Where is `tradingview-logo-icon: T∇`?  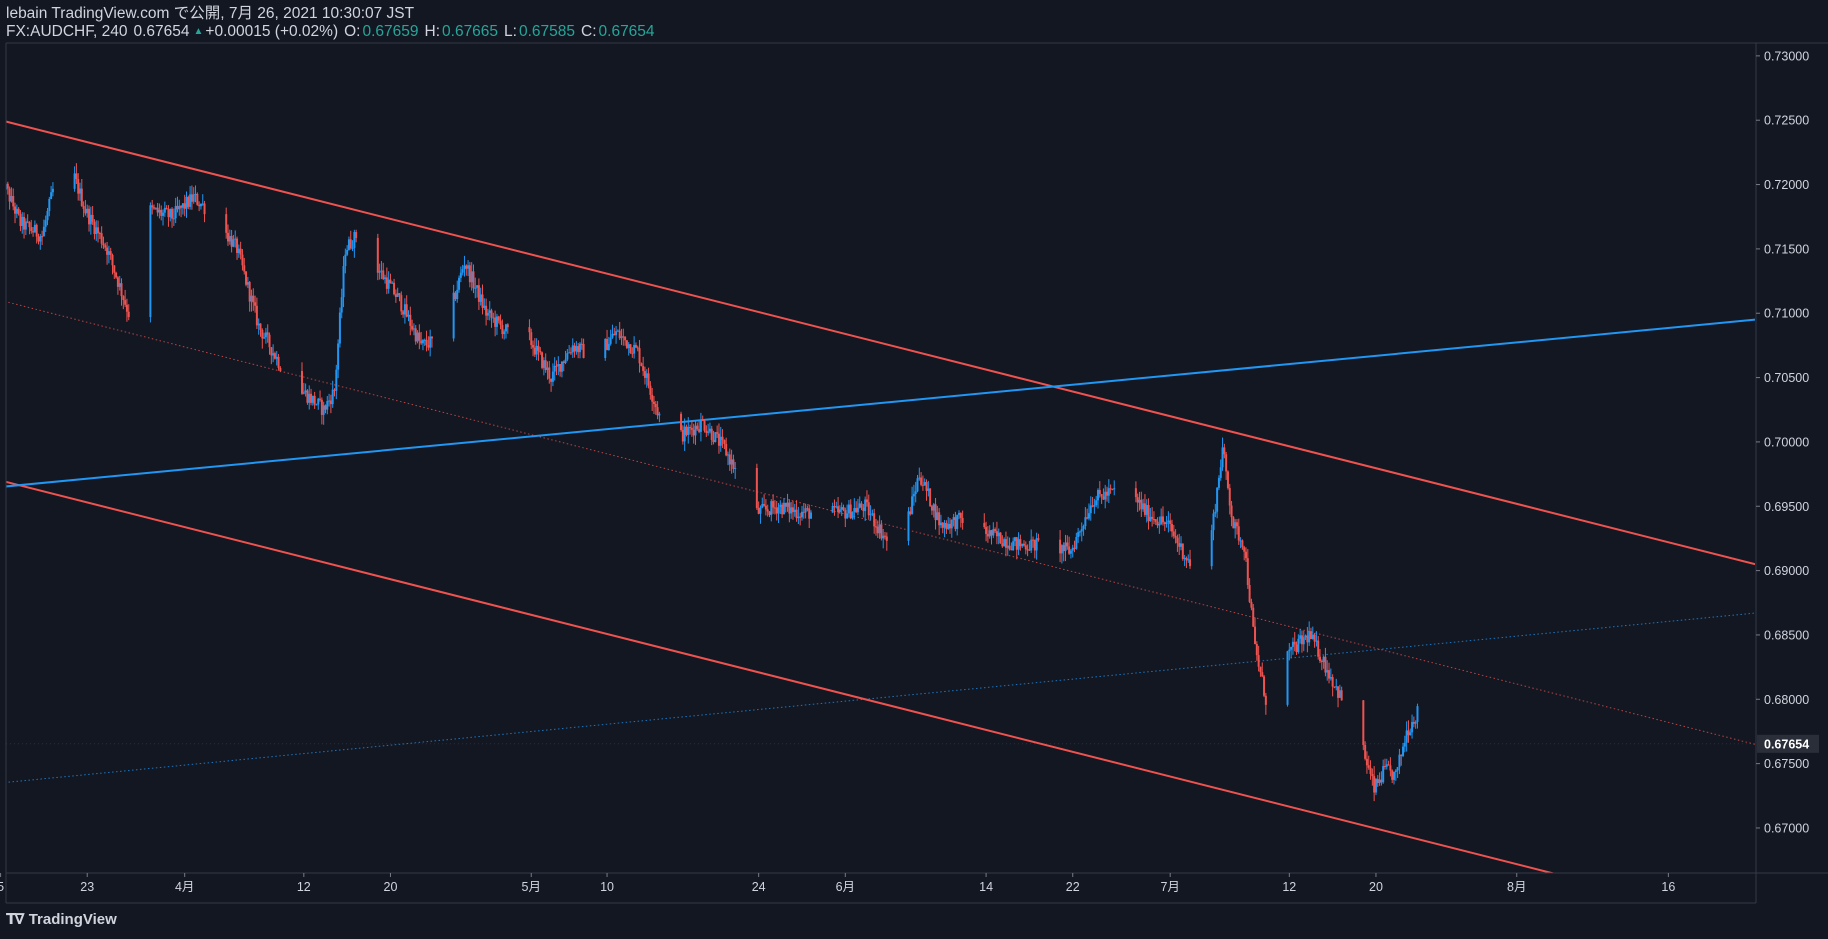 tradingview-logo-icon: T∇ is located at coordinates (15, 919).